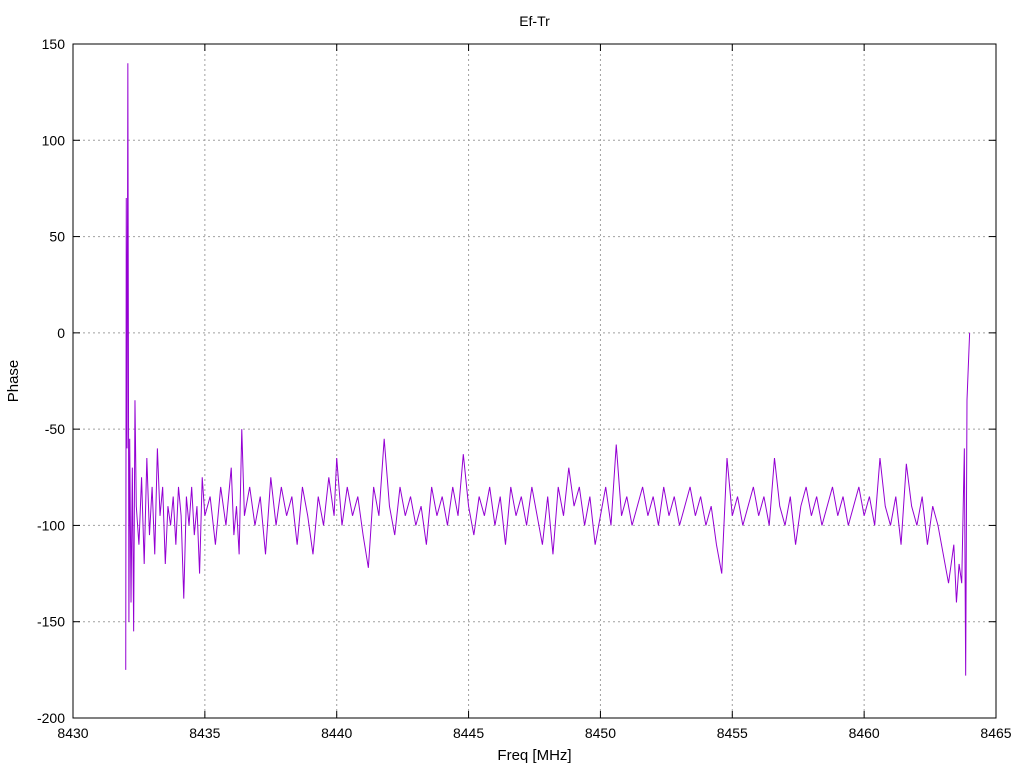 This screenshot has height=768, width=1024. What do you see at coordinates (51, 718) in the screenshot?
I see `y-tick-label: -200` at bounding box center [51, 718].